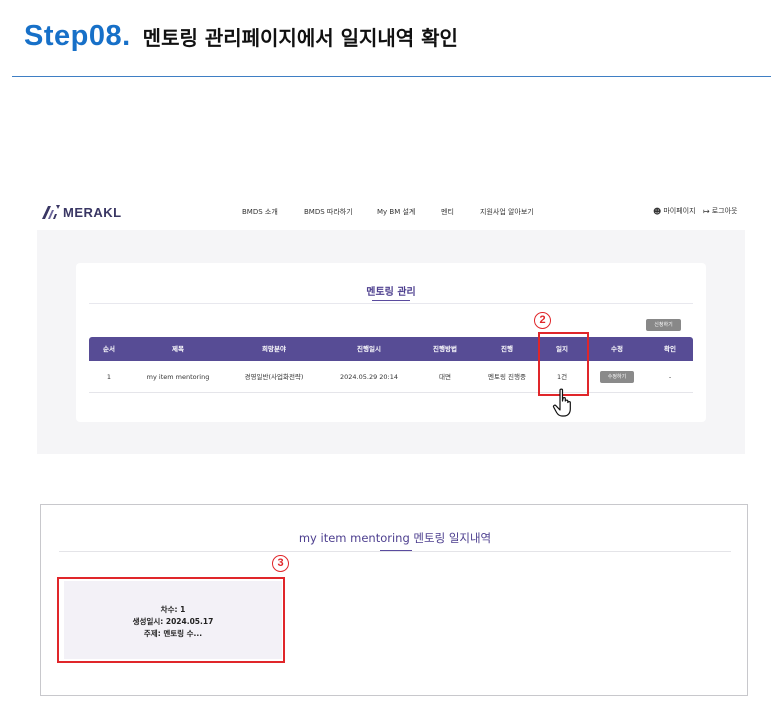 The image size is (783, 715). Describe the element at coordinates (396, 212) in the screenshot. I see `nav-my-bm-design: My BM 설계` at that location.